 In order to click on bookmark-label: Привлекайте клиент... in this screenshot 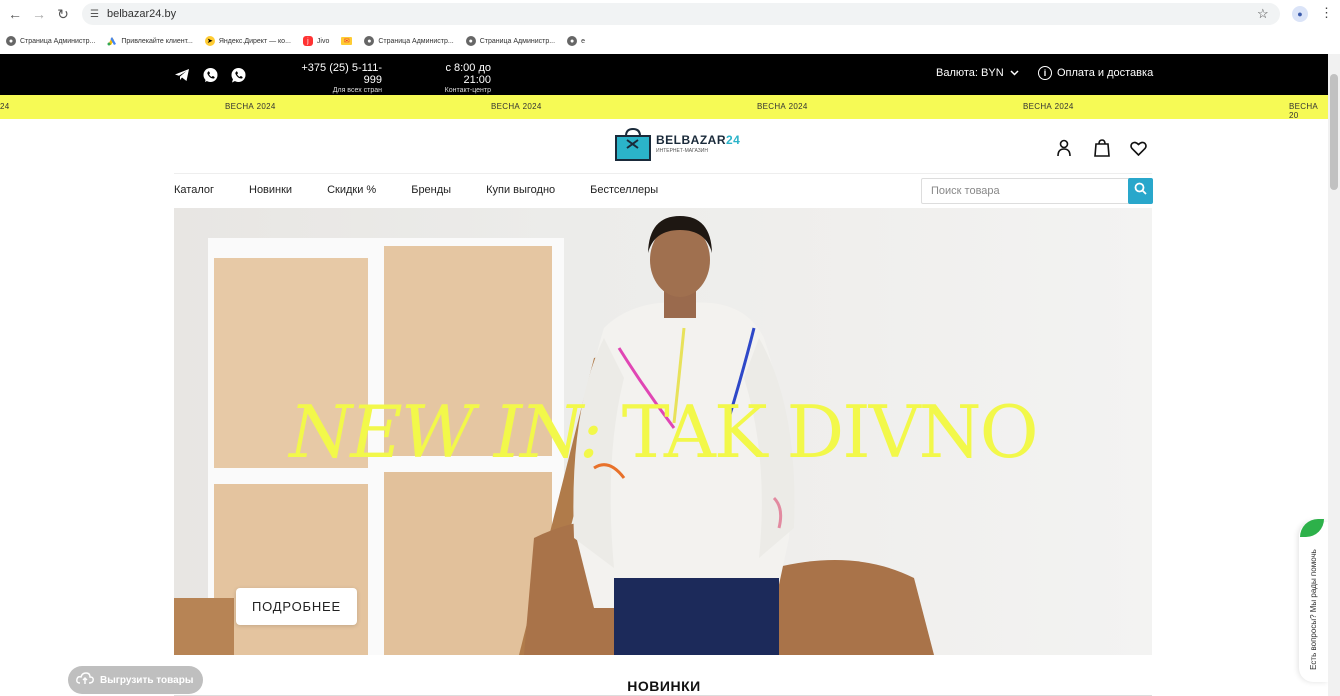, I will do `click(157, 41)`.